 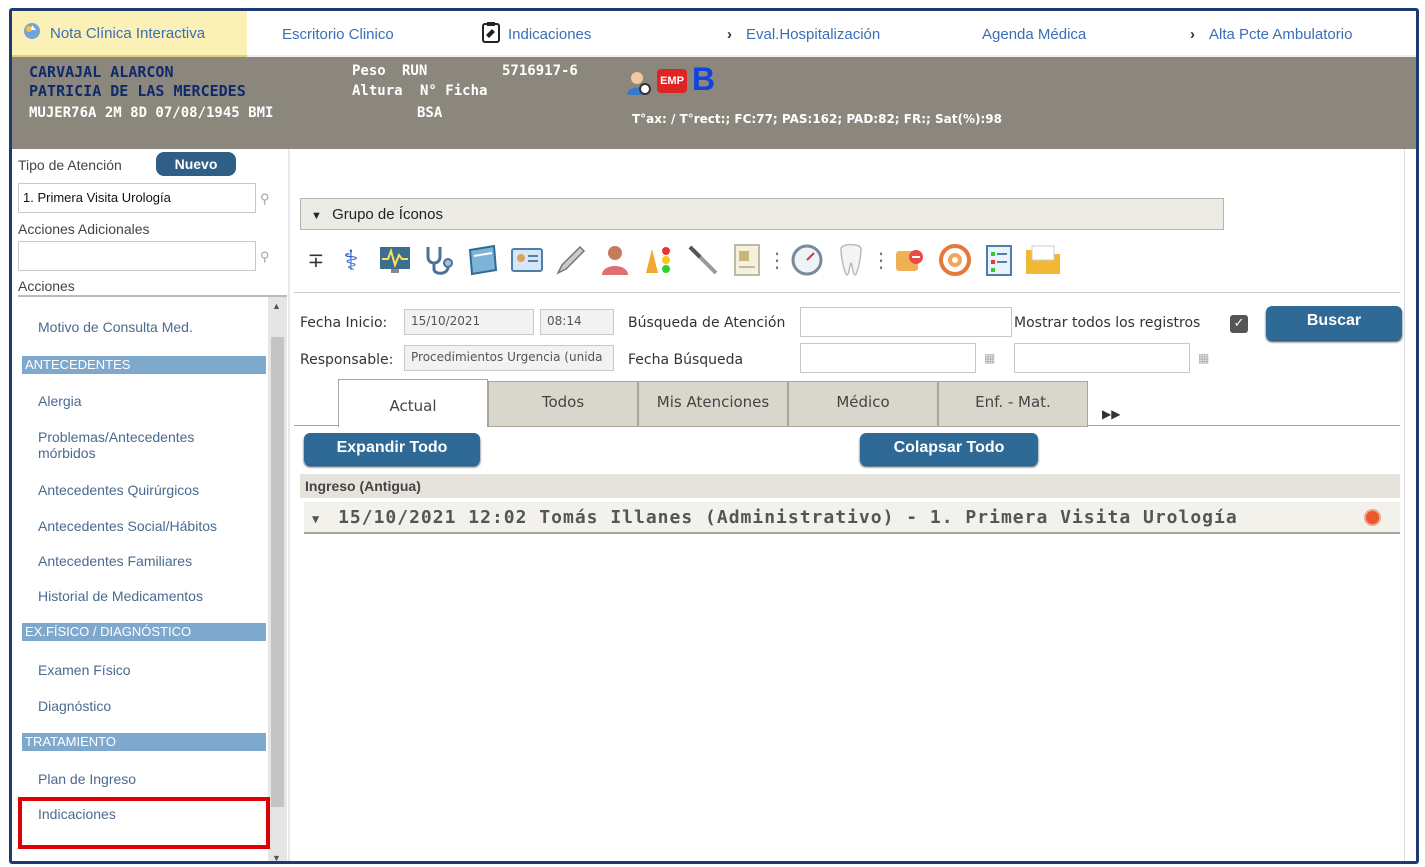 What do you see at coordinates (540, 71) in the screenshot?
I see `run-value: 5716917-6` at bounding box center [540, 71].